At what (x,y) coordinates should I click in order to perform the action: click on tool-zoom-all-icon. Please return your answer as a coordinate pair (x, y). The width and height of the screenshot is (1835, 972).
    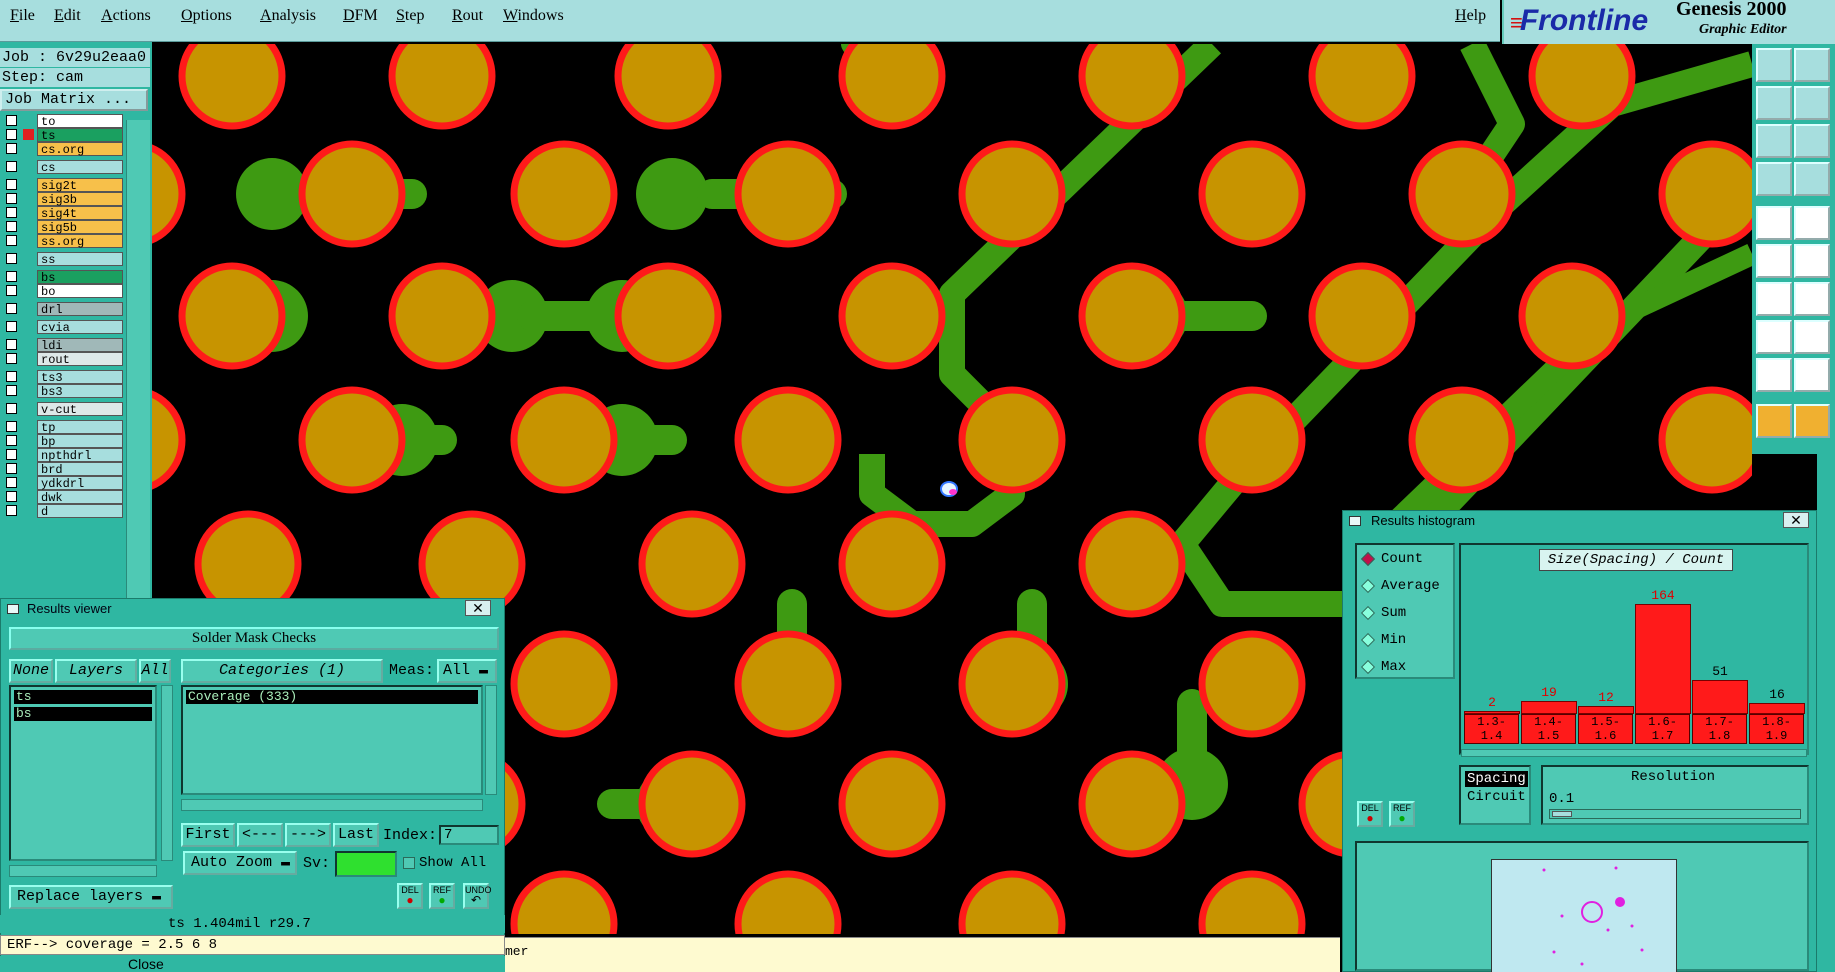
    Looking at the image, I should click on (1812, 141).